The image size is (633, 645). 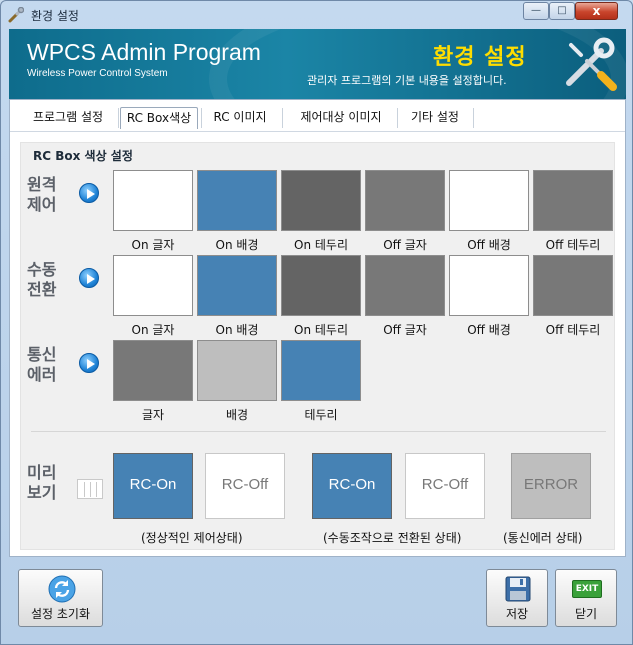 What do you see at coordinates (83, 156) in the screenshot?
I see `group-title: RC Box 색상 설정` at bounding box center [83, 156].